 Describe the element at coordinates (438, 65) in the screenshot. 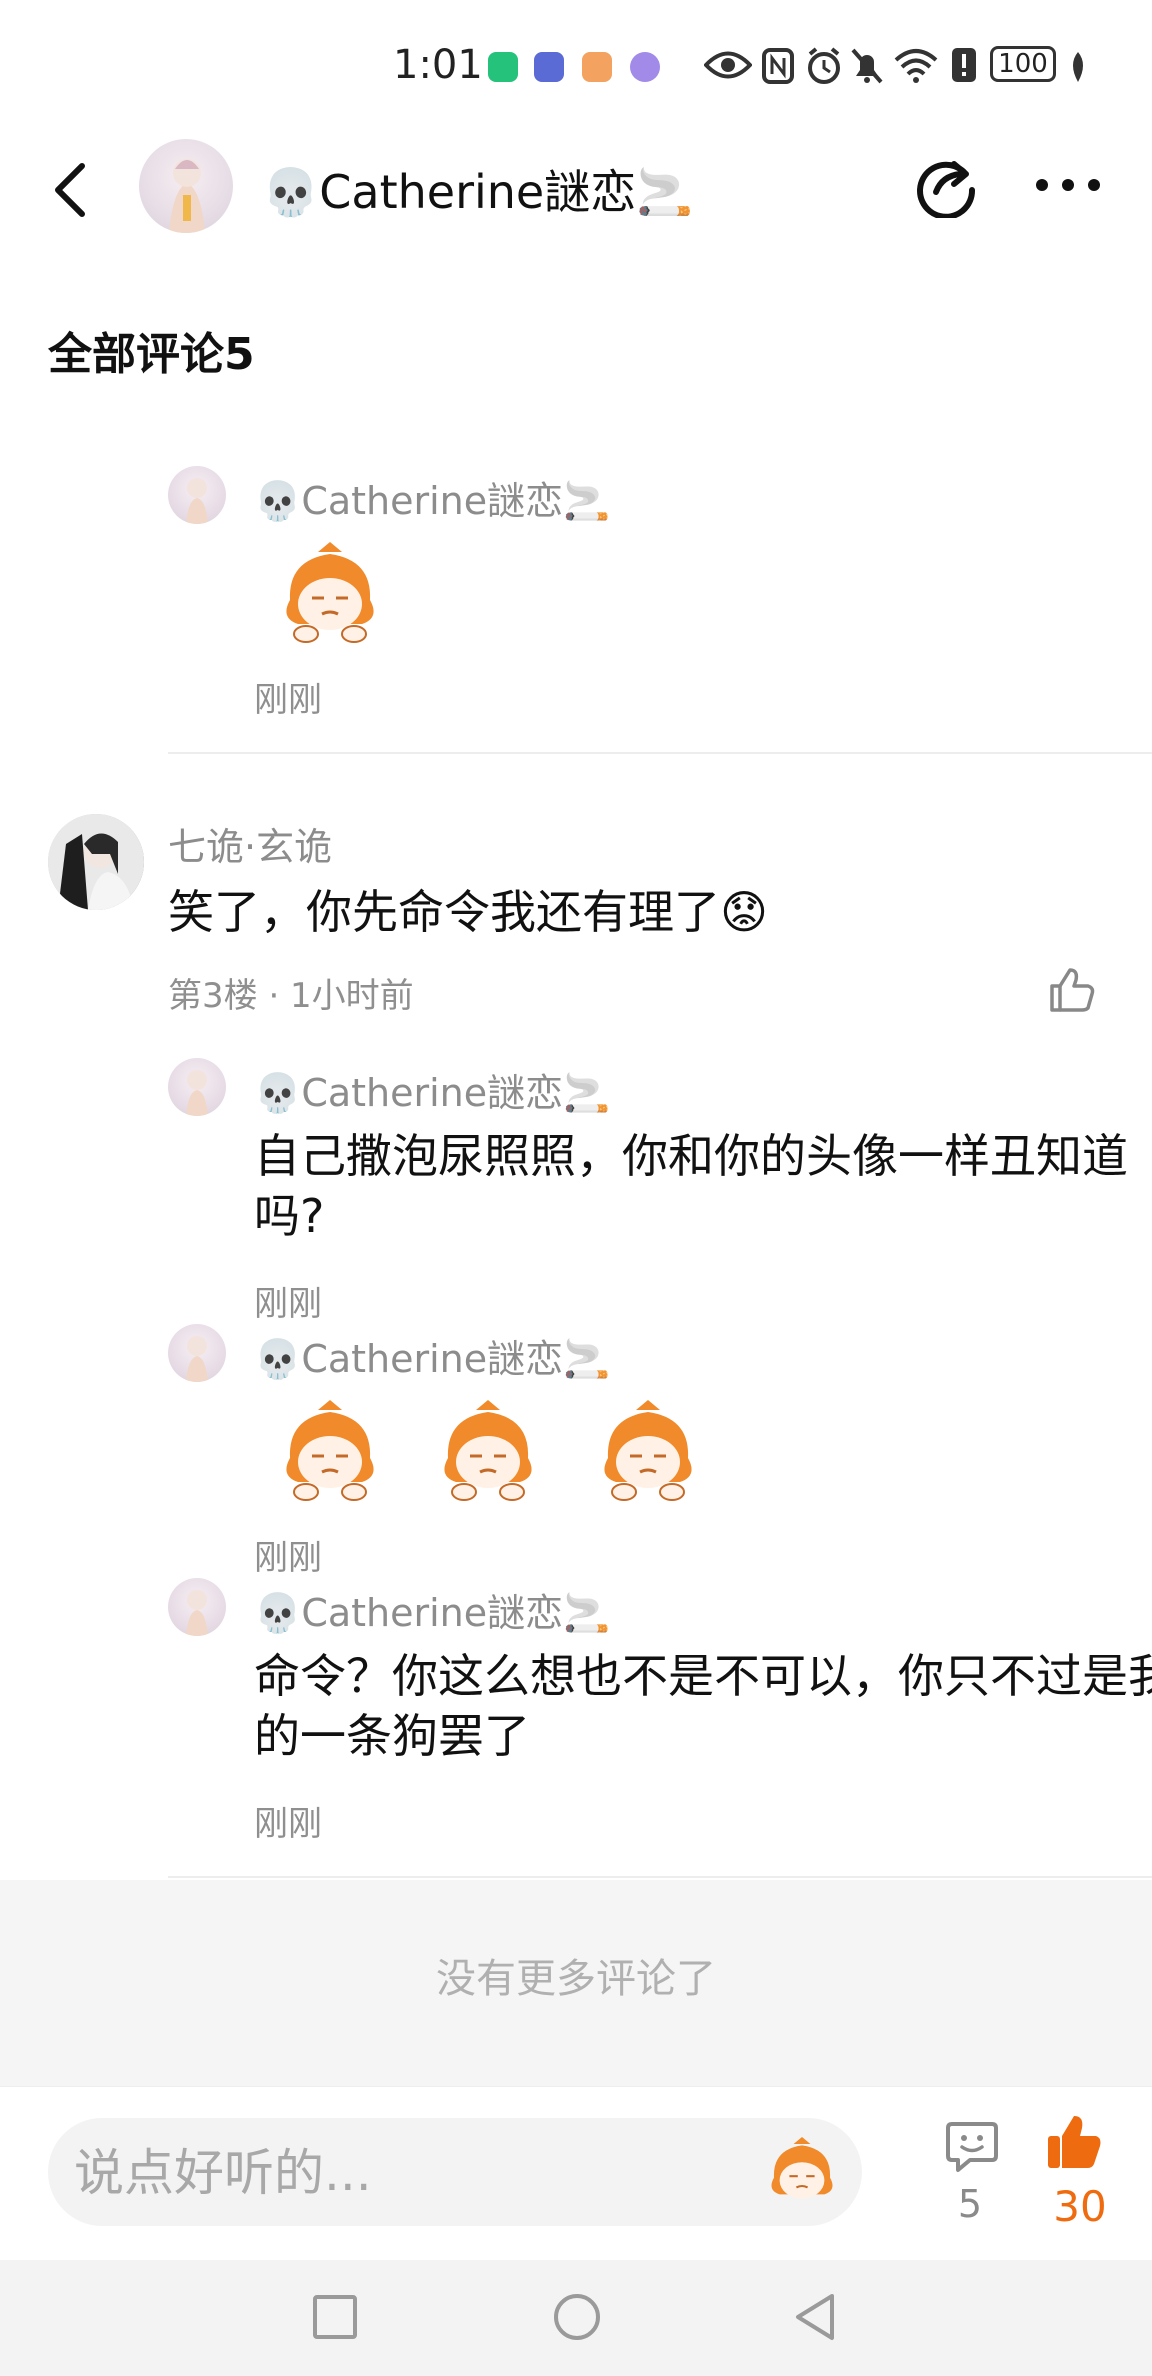

I see `status-time: 1:01` at that location.